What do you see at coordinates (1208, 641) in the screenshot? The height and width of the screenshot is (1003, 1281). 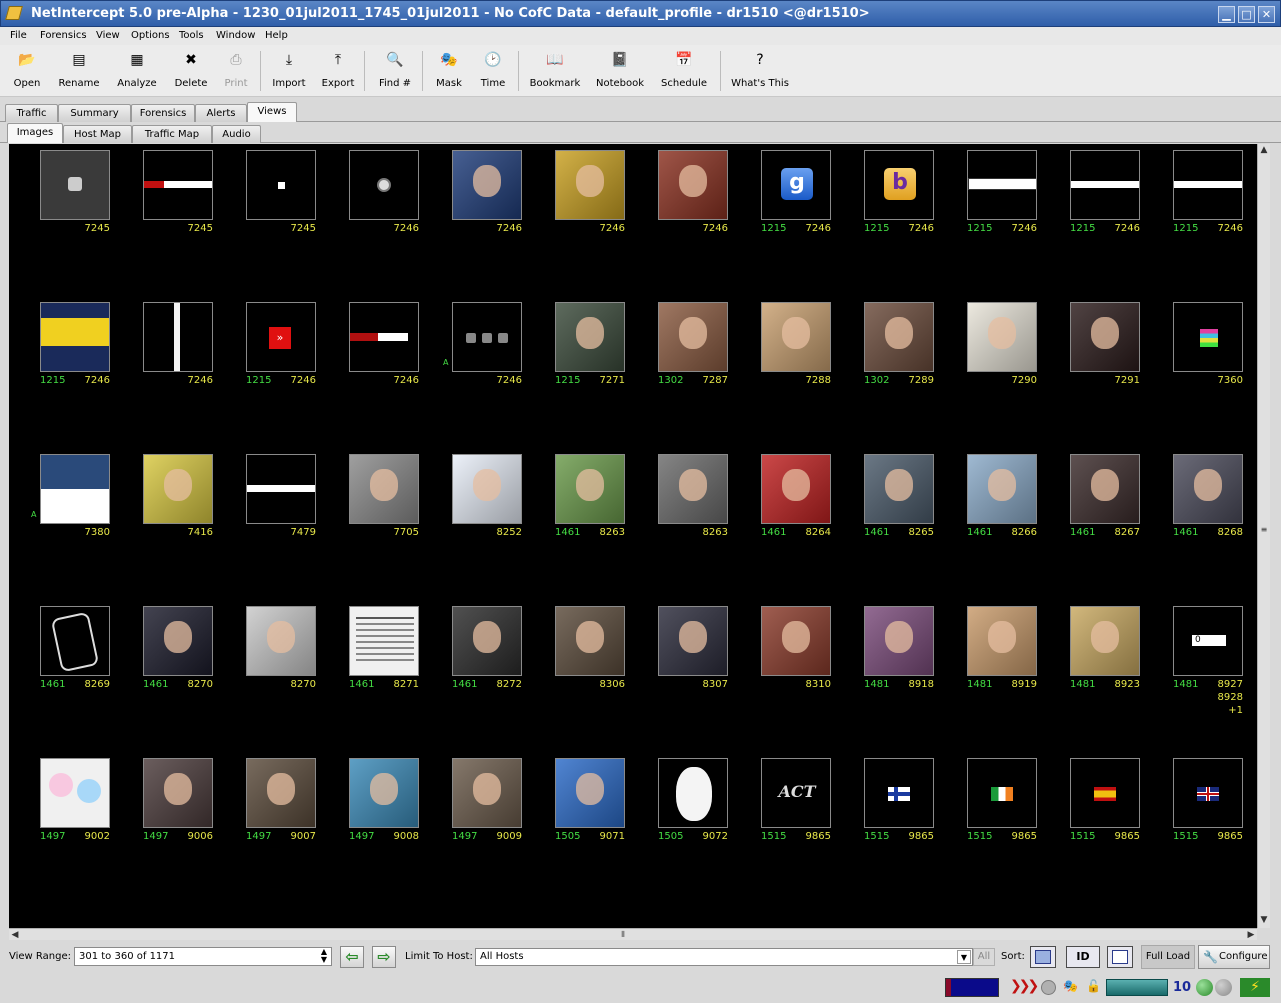 I see `image-thumbnail: 0` at bounding box center [1208, 641].